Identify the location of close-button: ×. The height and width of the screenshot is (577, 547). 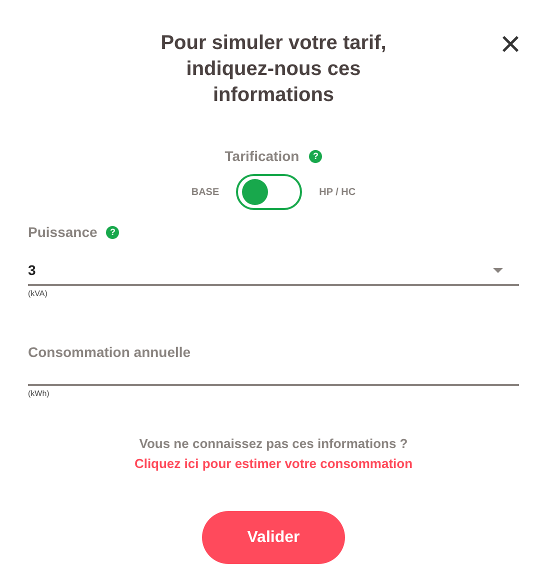
(510, 44).